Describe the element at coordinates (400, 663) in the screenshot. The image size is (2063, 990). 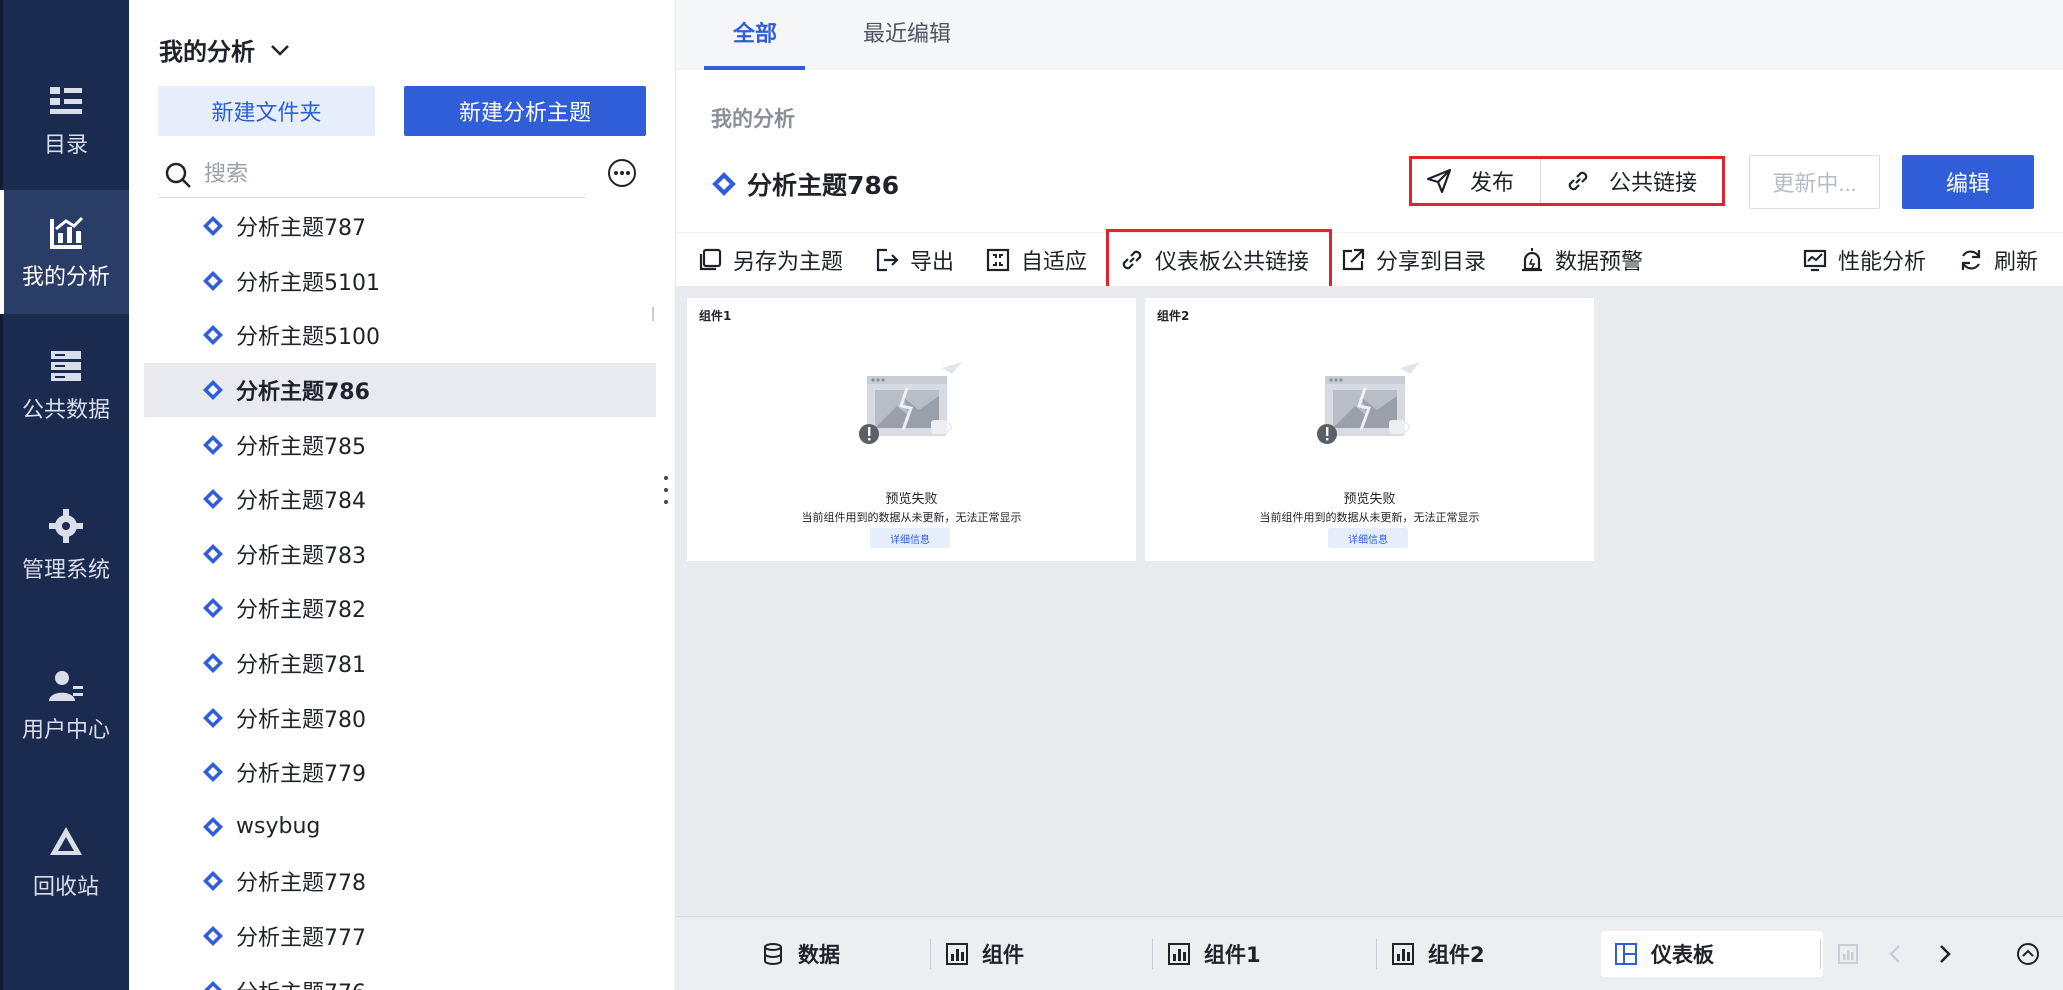
I see `list-item: 分析主题781` at that location.